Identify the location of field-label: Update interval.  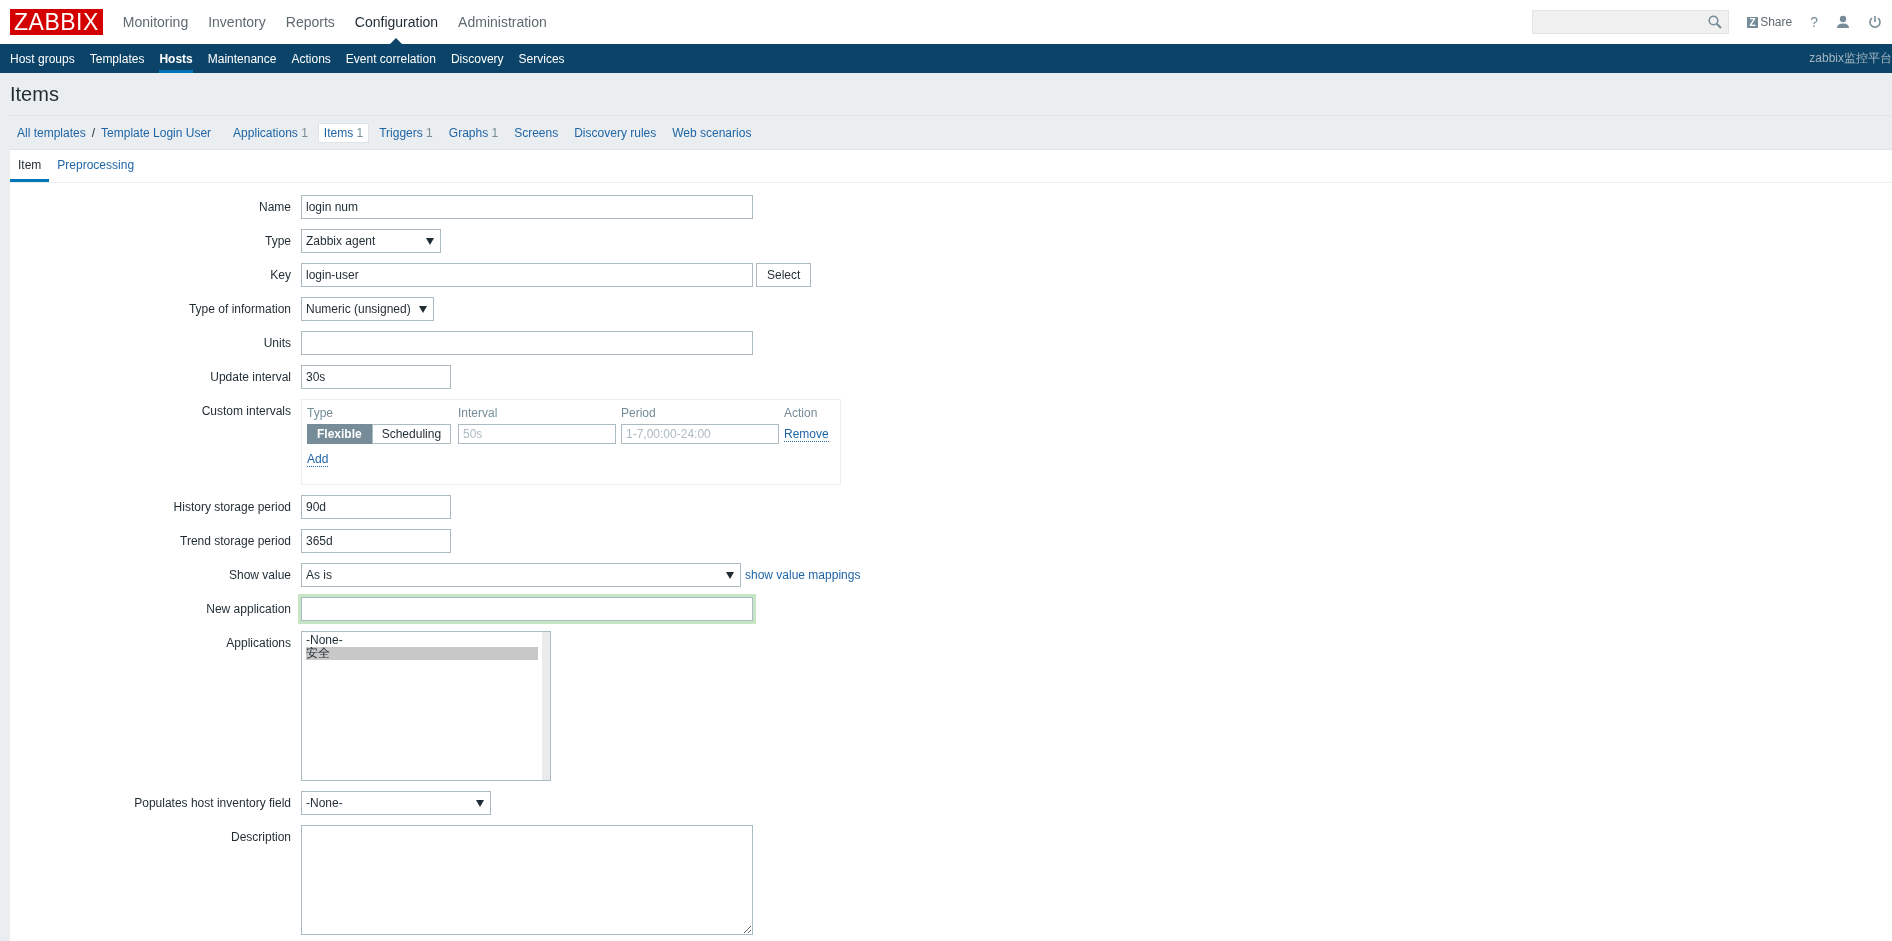
(250, 377).